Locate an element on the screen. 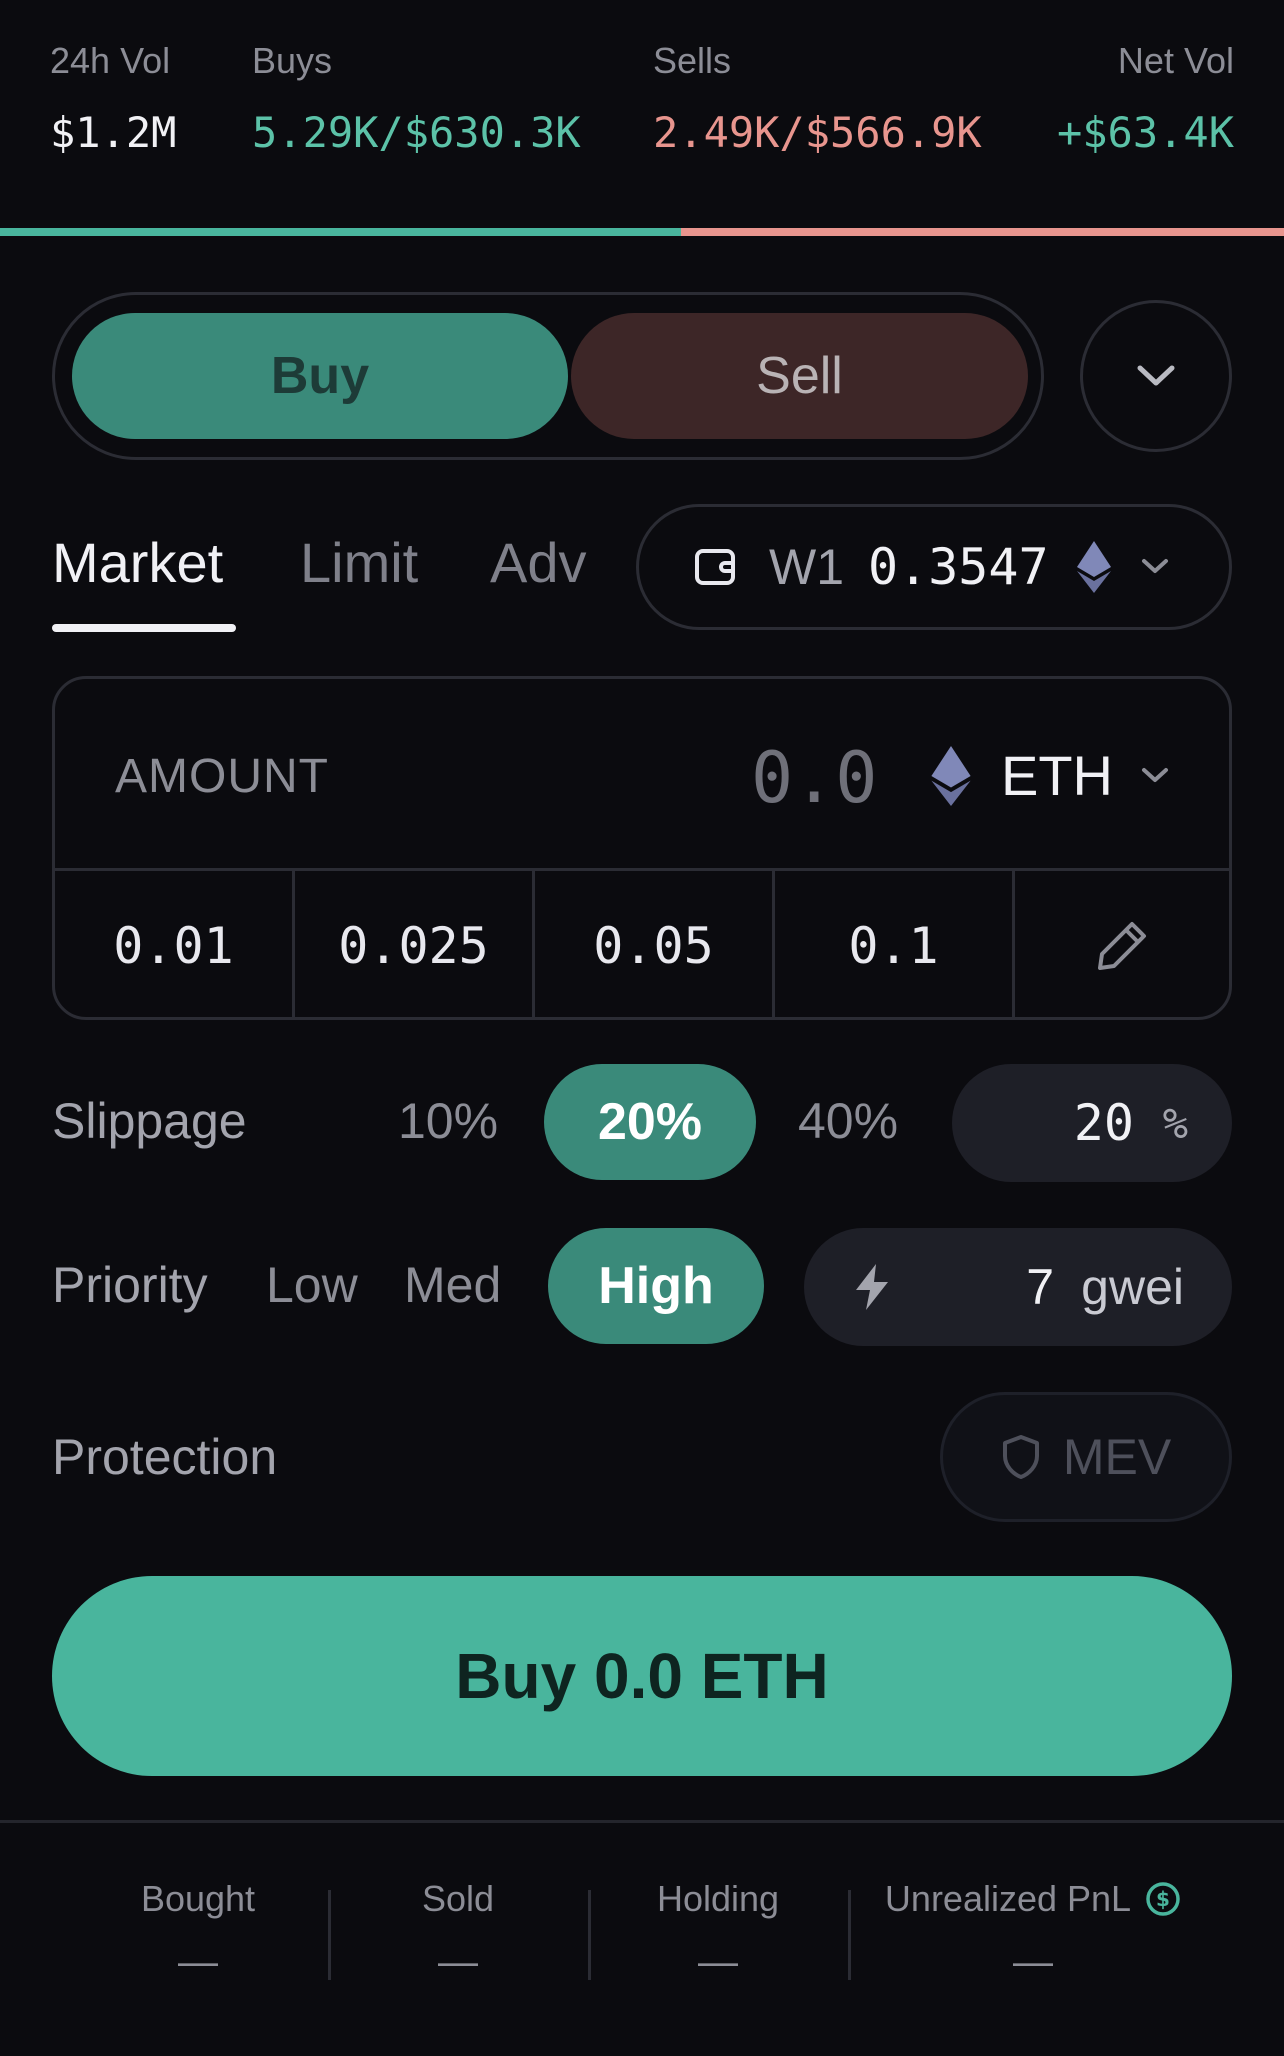 The height and width of the screenshot is (2056, 1284). stat-value: 5.29K/$630.3K is located at coordinates (416, 132).